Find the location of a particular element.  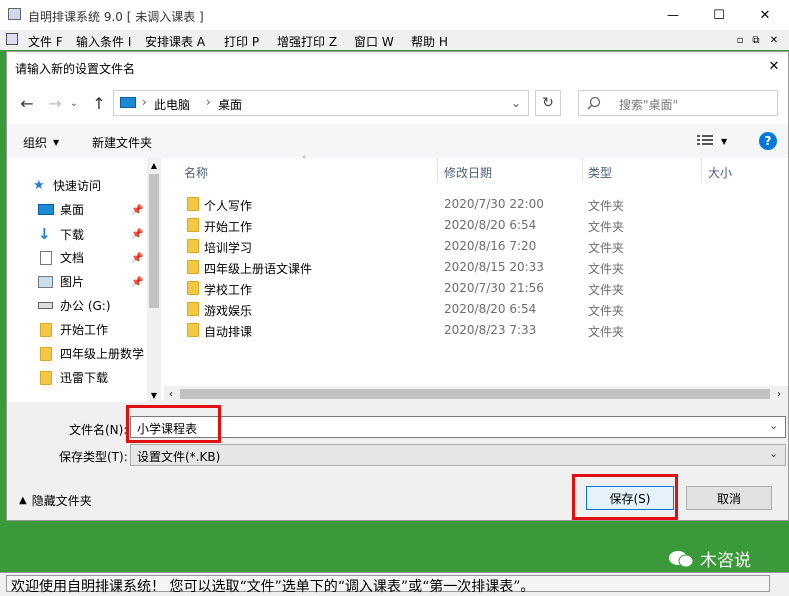

filetype-select: 设置文件(*.KB) ⌄ is located at coordinates (458, 455).